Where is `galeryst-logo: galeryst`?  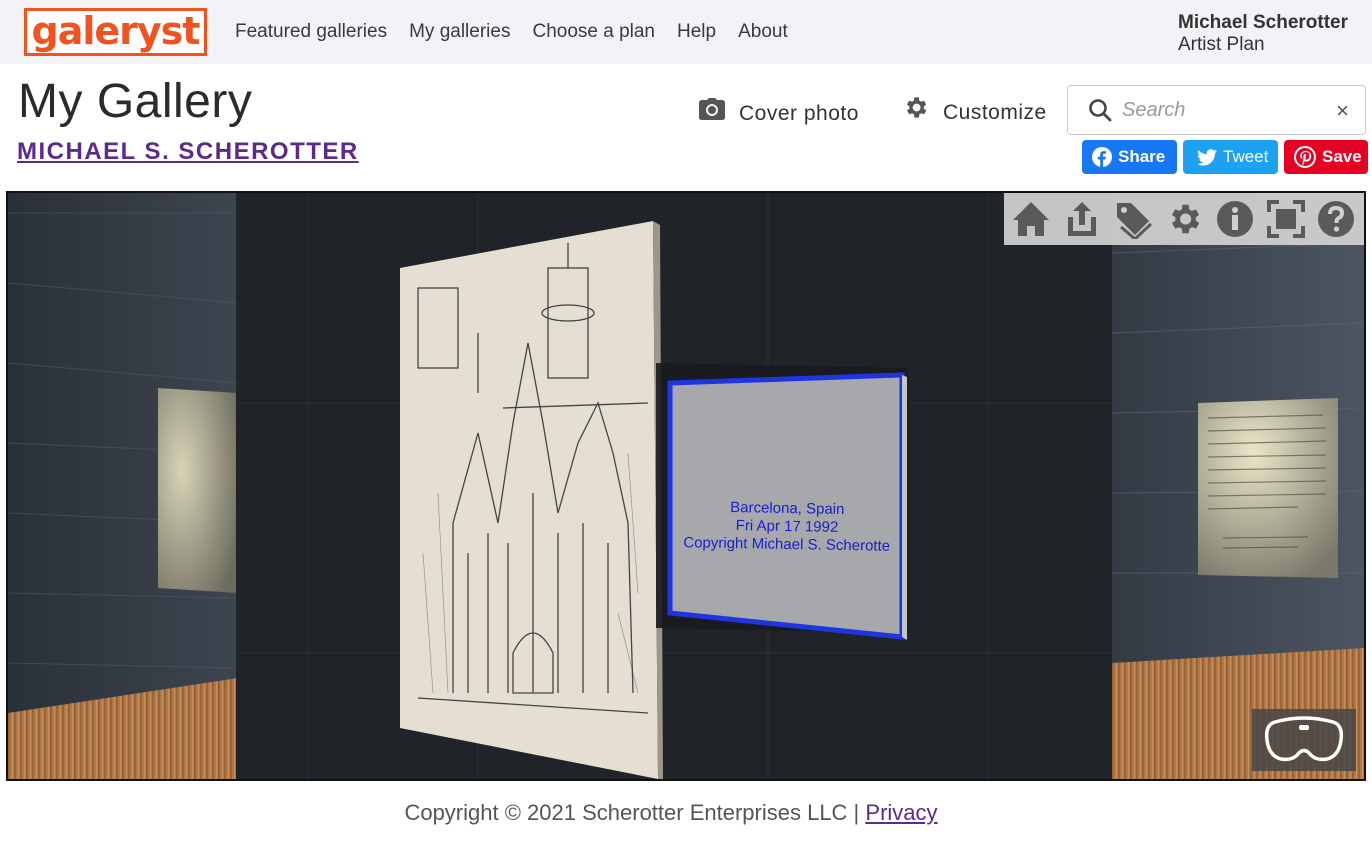
galeryst-logo: galeryst is located at coordinates (115, 32).